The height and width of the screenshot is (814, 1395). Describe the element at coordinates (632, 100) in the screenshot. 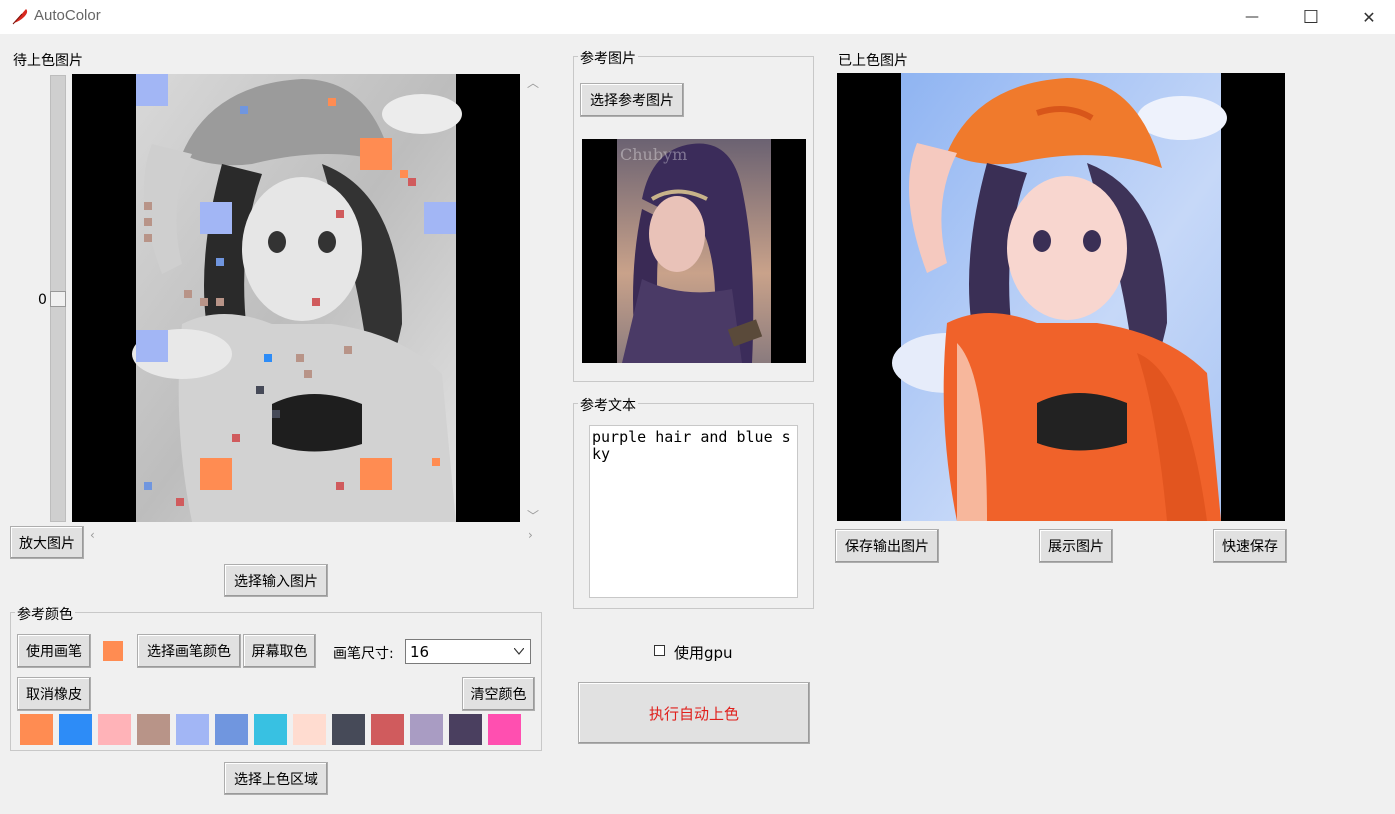

I see `choose-ref-image-button: 选择参考图片` at that location.